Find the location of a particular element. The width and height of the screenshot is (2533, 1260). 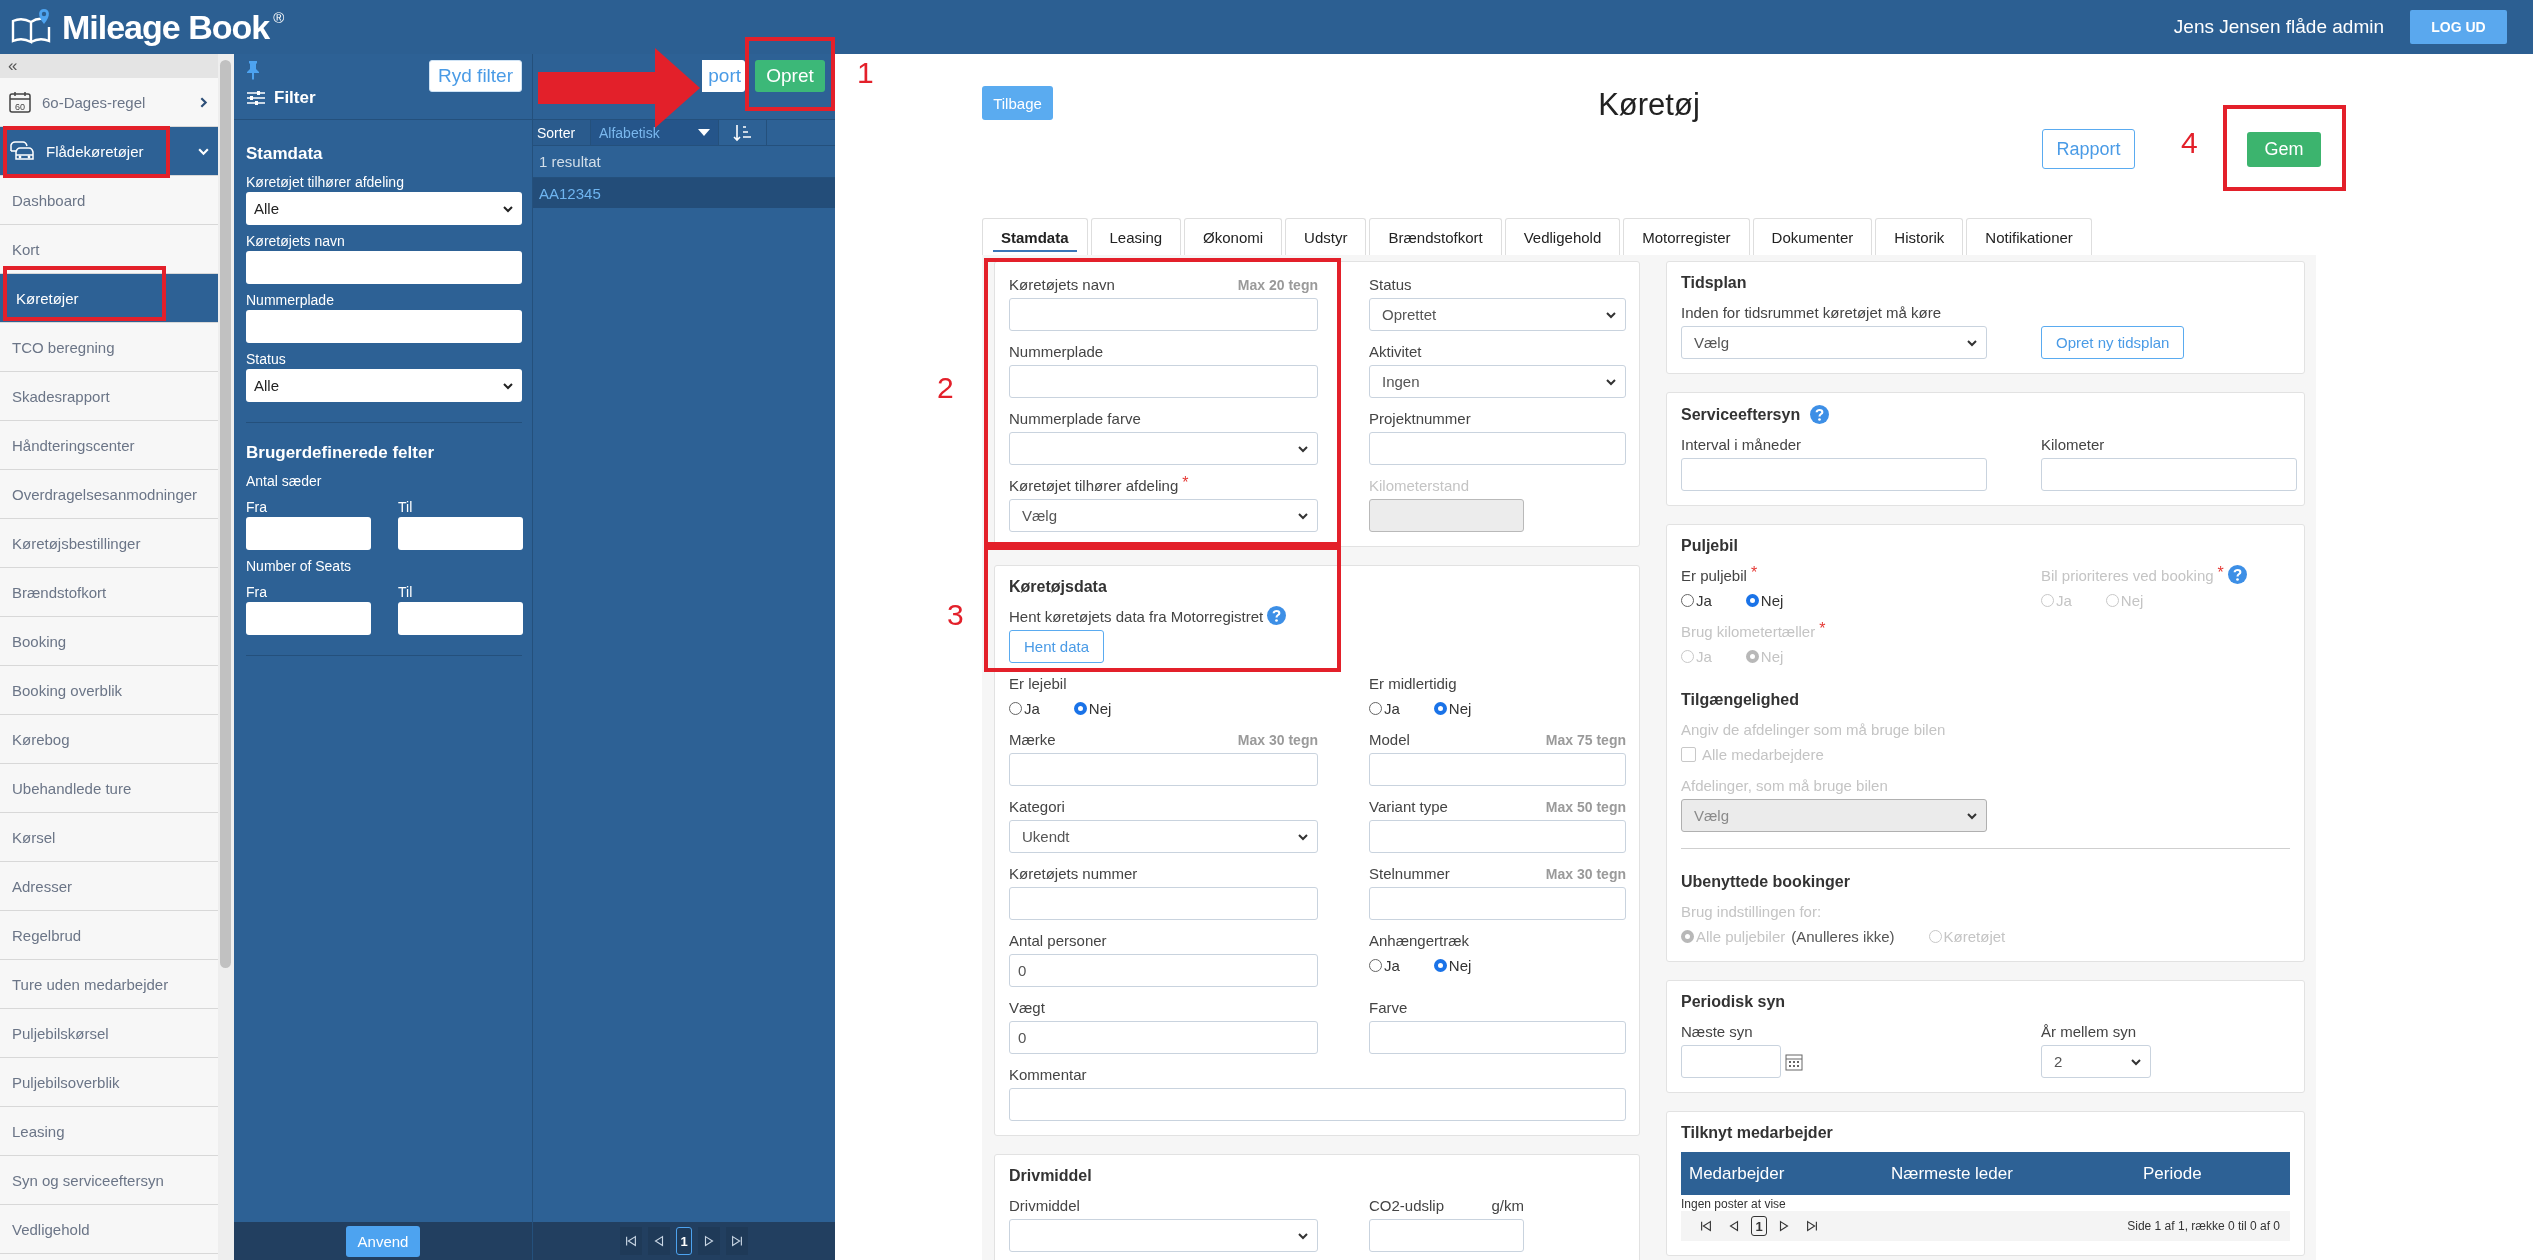

tab: Motorregister is located at coordinates (1686, 236).